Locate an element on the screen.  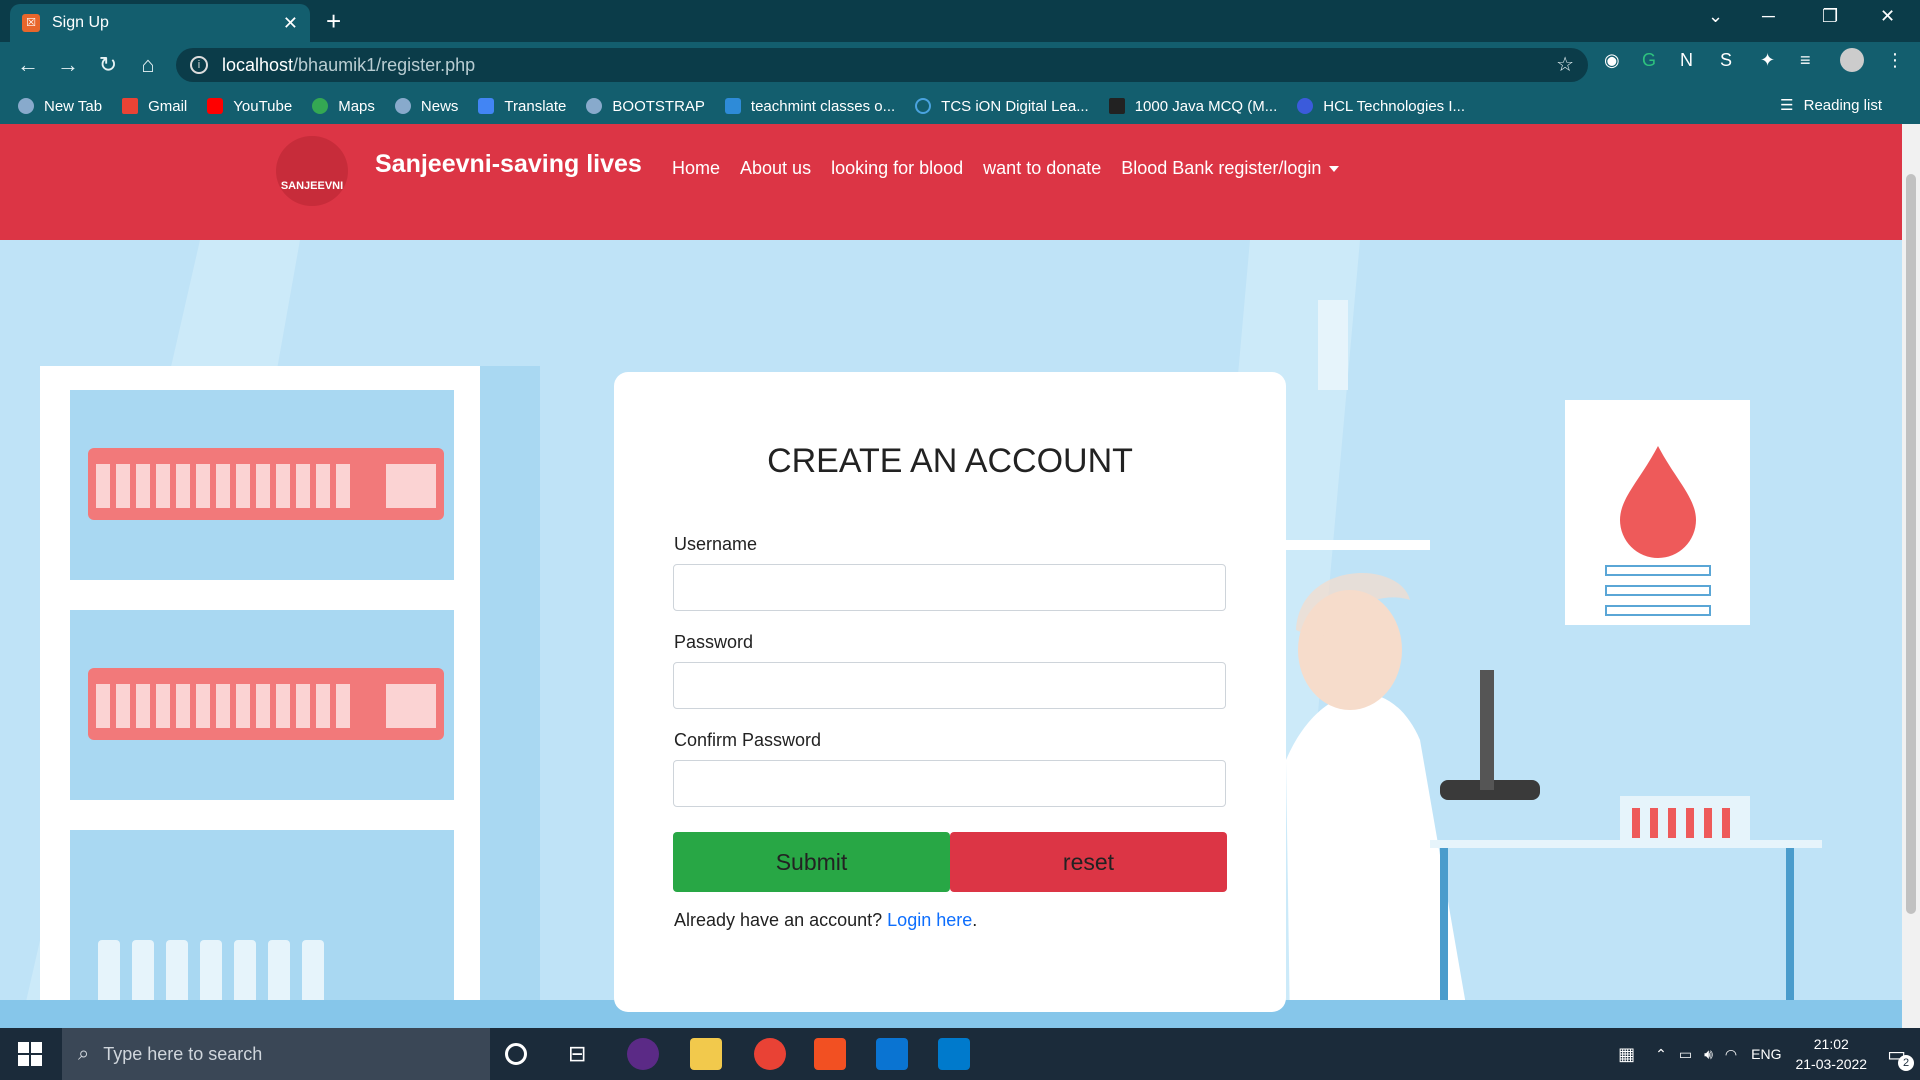
nav-home: Home is located at coordinates (696, 168).